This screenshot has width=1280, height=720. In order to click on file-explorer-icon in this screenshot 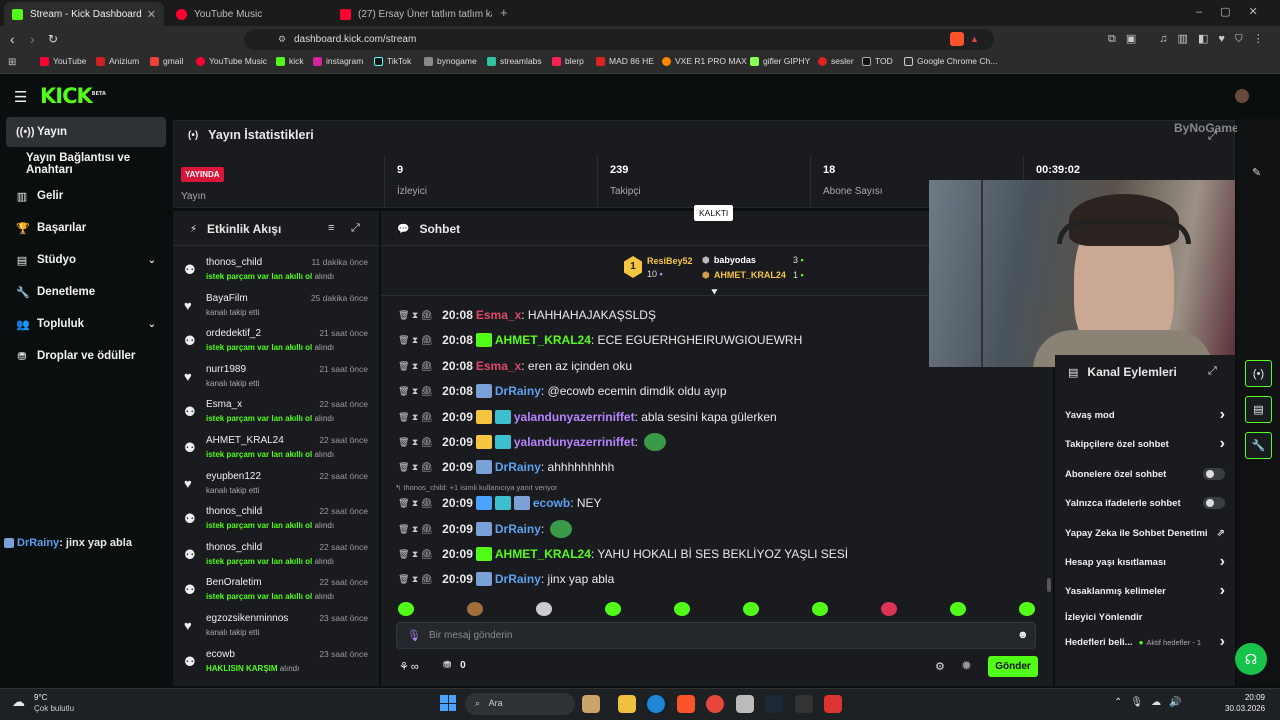, I will do `click(627, 704)`.